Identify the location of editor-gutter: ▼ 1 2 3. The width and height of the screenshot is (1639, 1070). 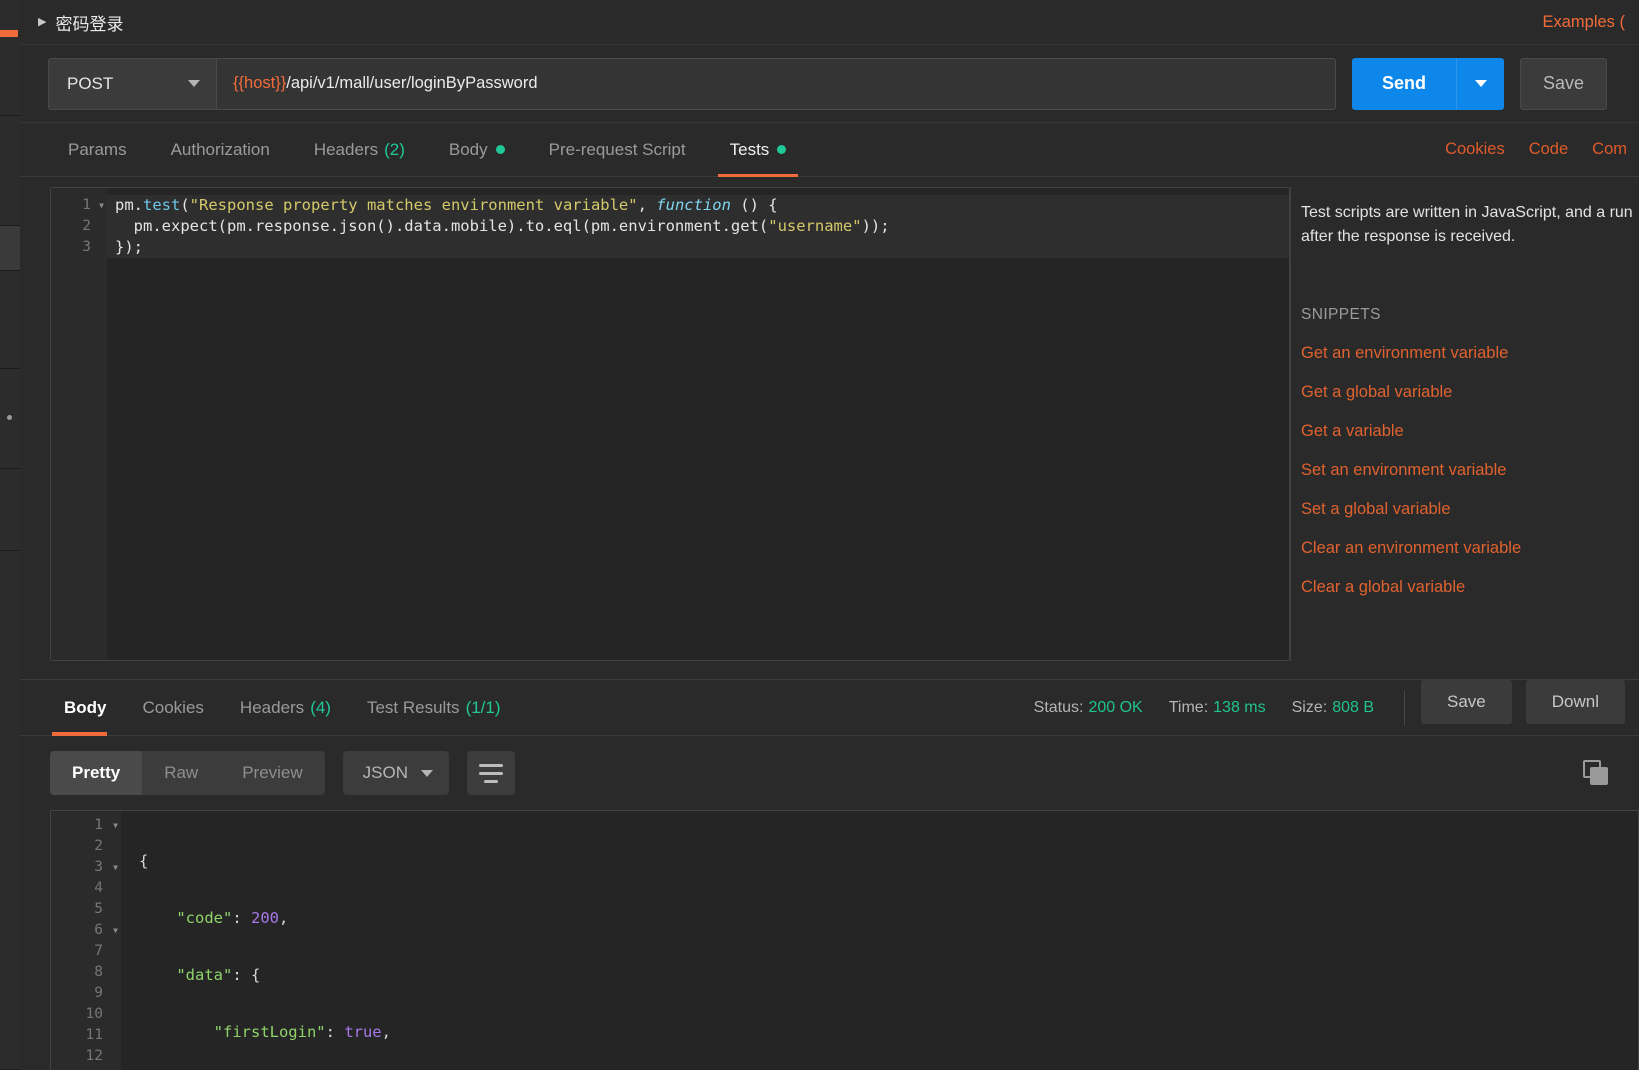
(79, 424).